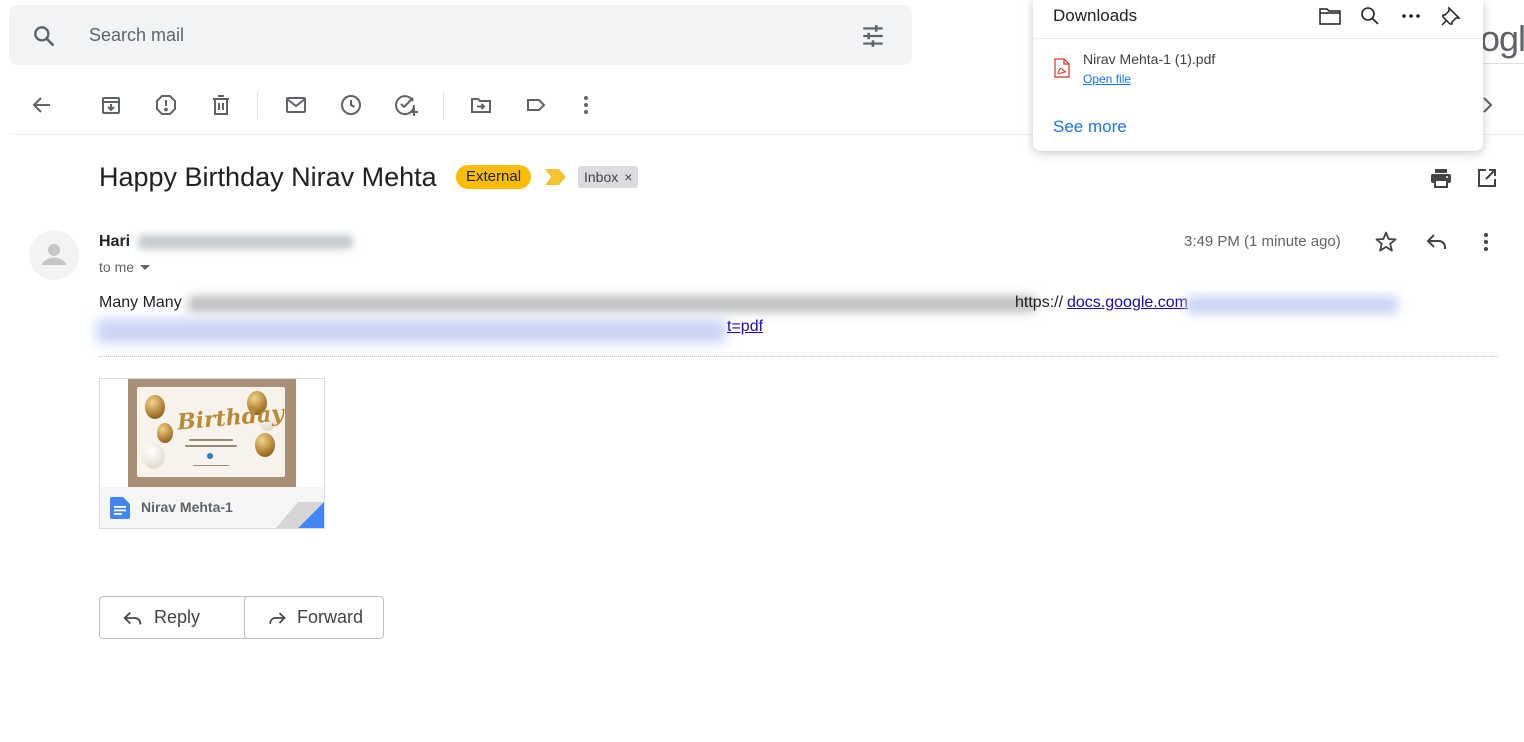  I want to click on inbox-label-chip: Inbox ×, so click(608, 177).